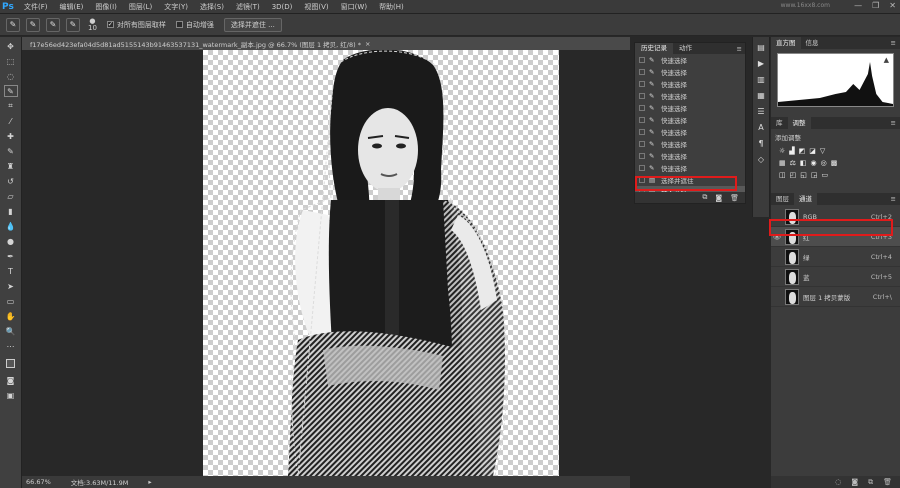 The height and width of the screenshot is (488, 900). Describe the element at coordinates (11, 271) in the screenshot. I see `type-tool-icon: T` at that location.